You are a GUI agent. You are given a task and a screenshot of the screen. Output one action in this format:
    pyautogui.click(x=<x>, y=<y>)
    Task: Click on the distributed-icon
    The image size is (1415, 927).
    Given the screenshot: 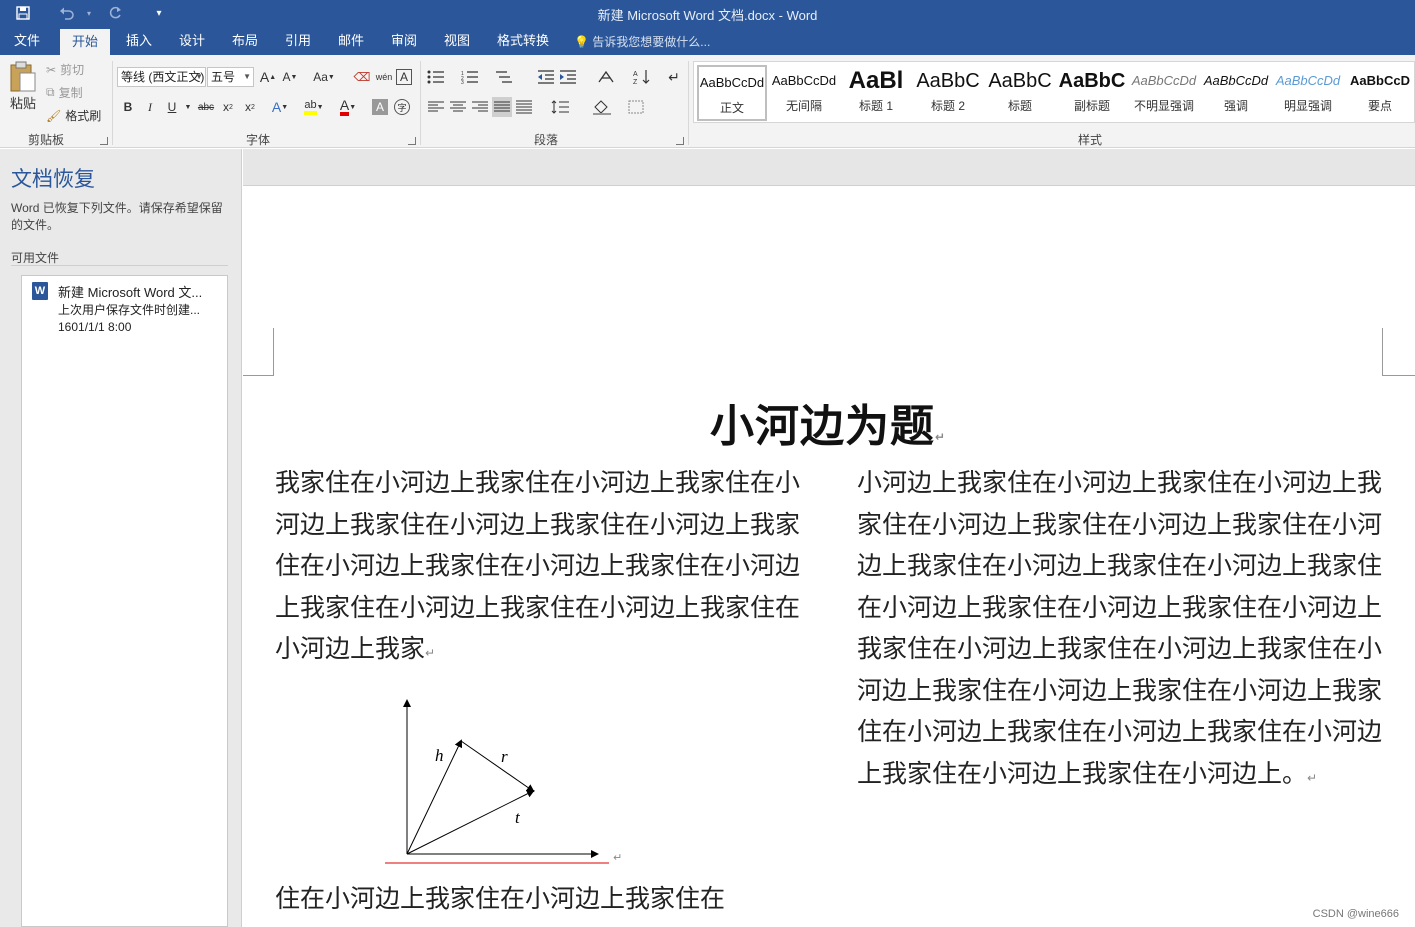 What is the action you would take?
    pyautogui.click(x=524, y=107)
    